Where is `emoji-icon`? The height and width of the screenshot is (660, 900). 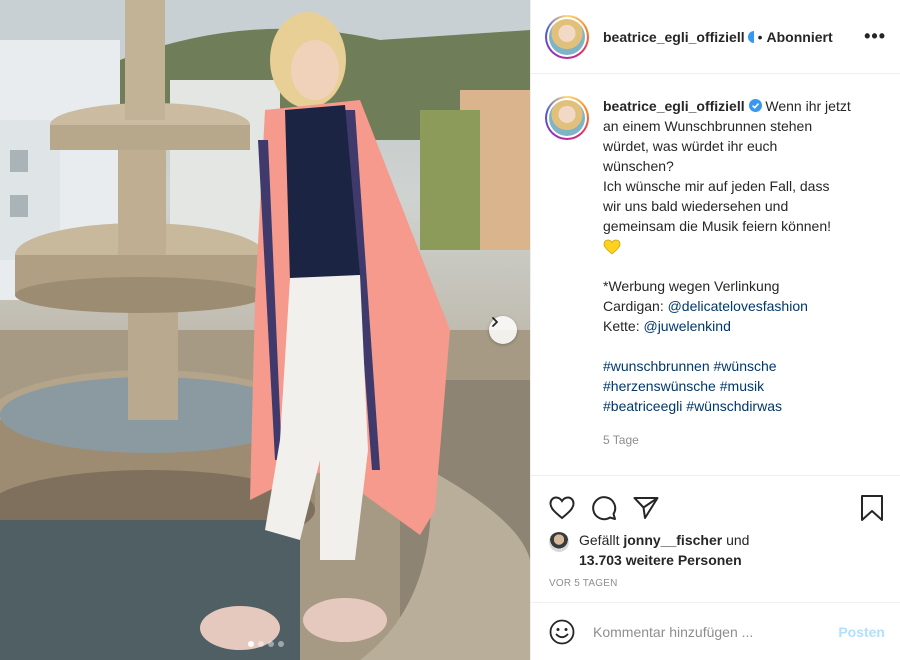 emoji-icon is located at coordinates (562, 632).